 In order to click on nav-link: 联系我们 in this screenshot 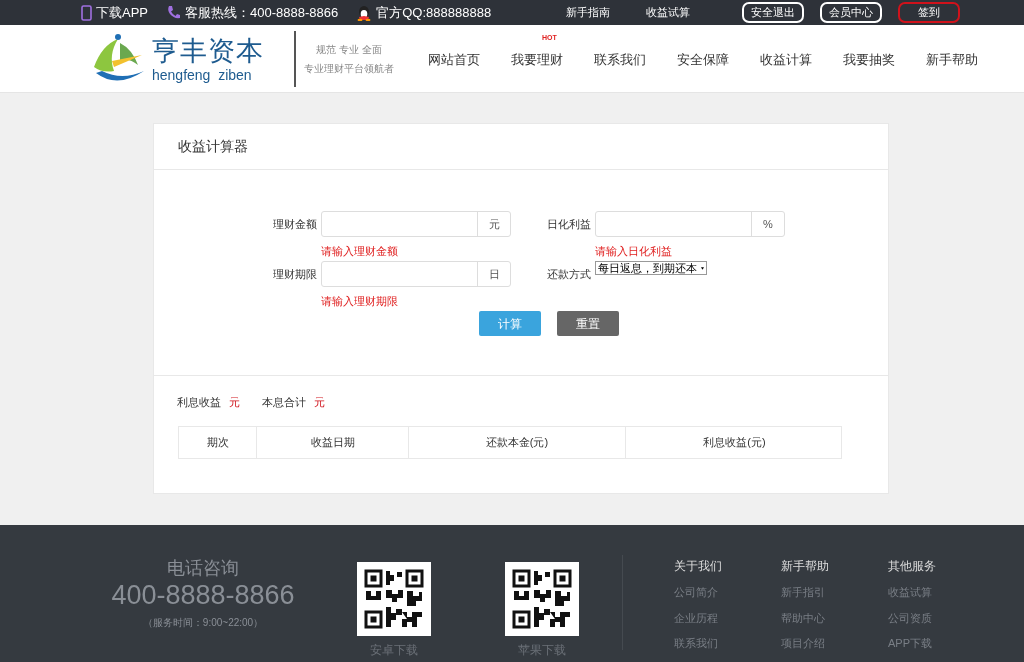, I will do `click(620, 59)`.